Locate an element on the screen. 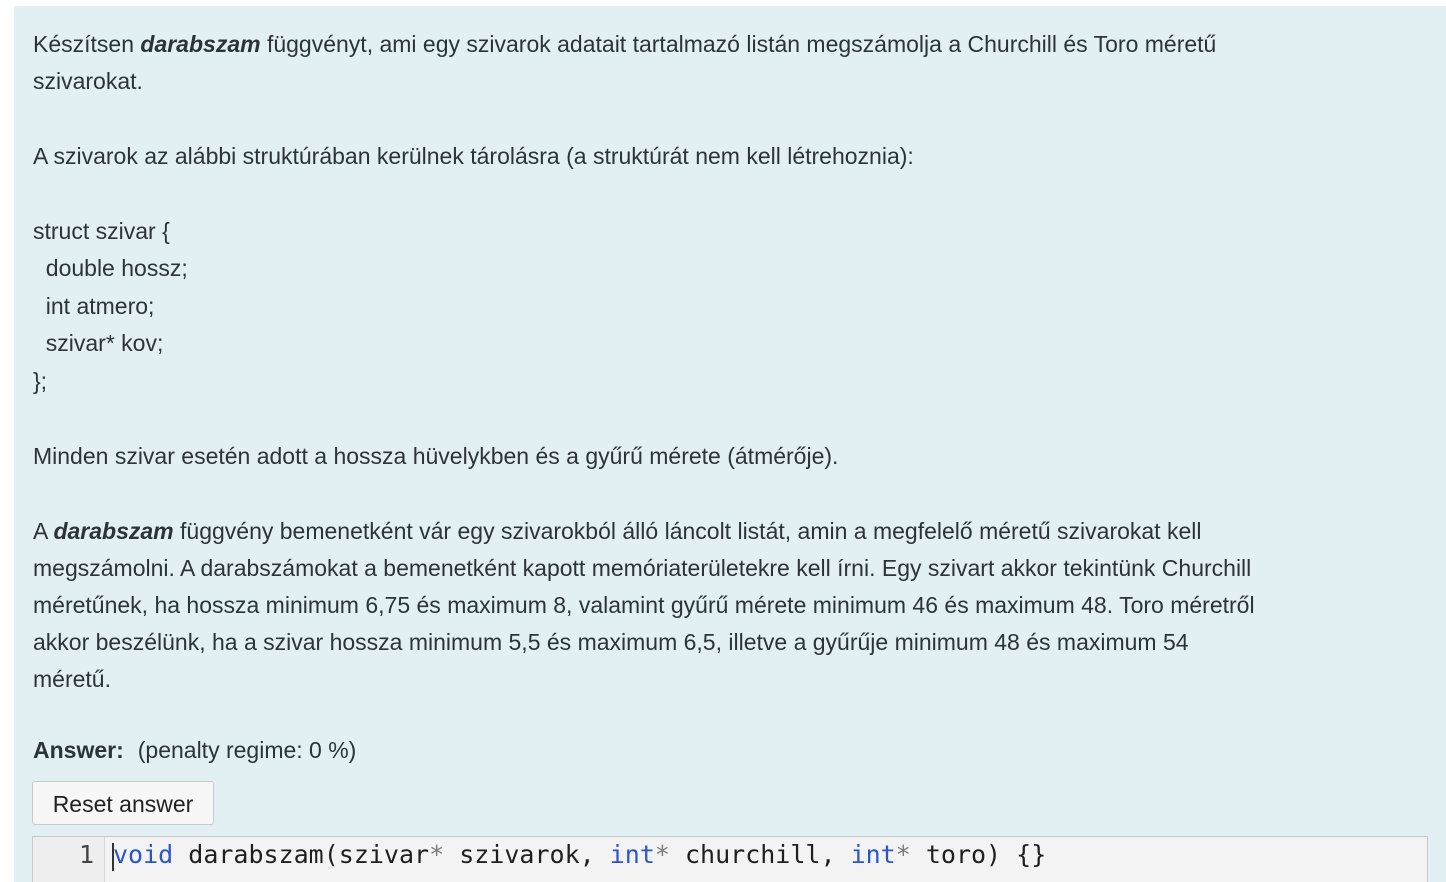  struct-line: int atmero; is located at coordinates (94, 306).